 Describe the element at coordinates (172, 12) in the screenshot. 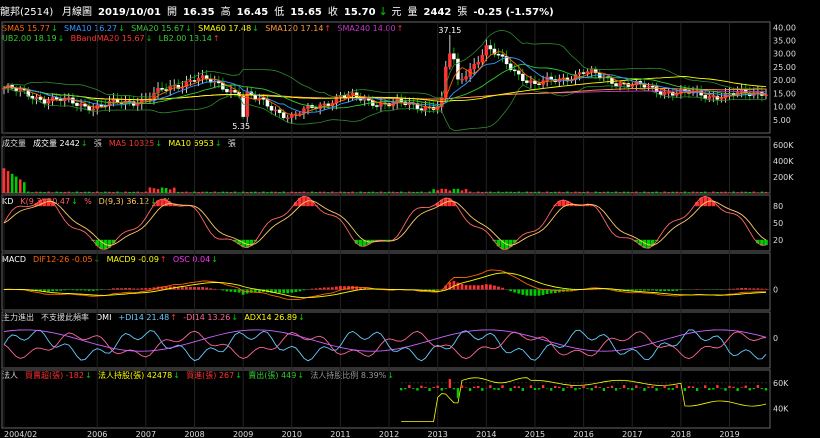

I see `open-label: 開` at that location.